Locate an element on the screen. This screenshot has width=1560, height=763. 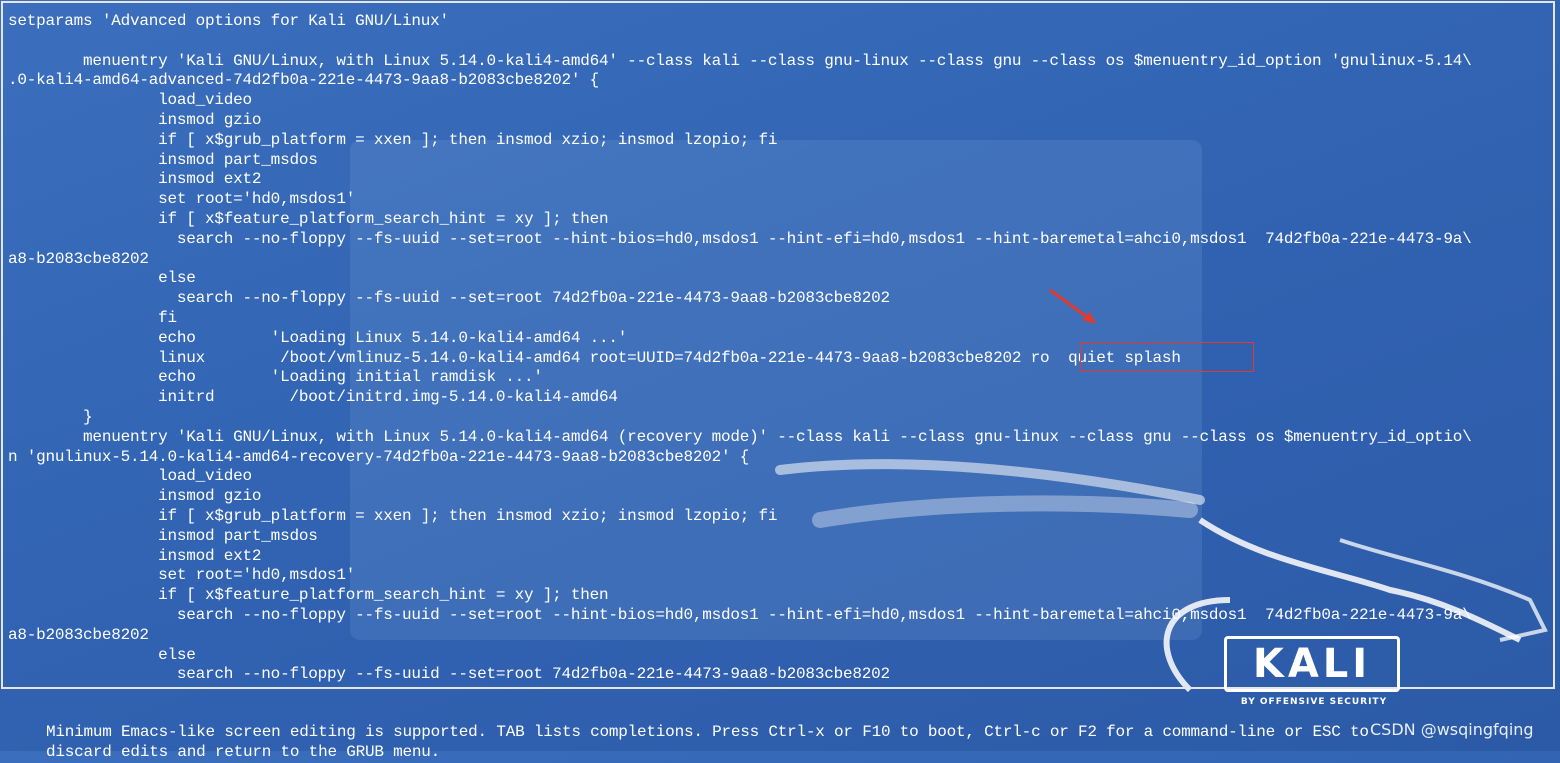
kali-logo: KALI is located at coordinates (1312, 664).